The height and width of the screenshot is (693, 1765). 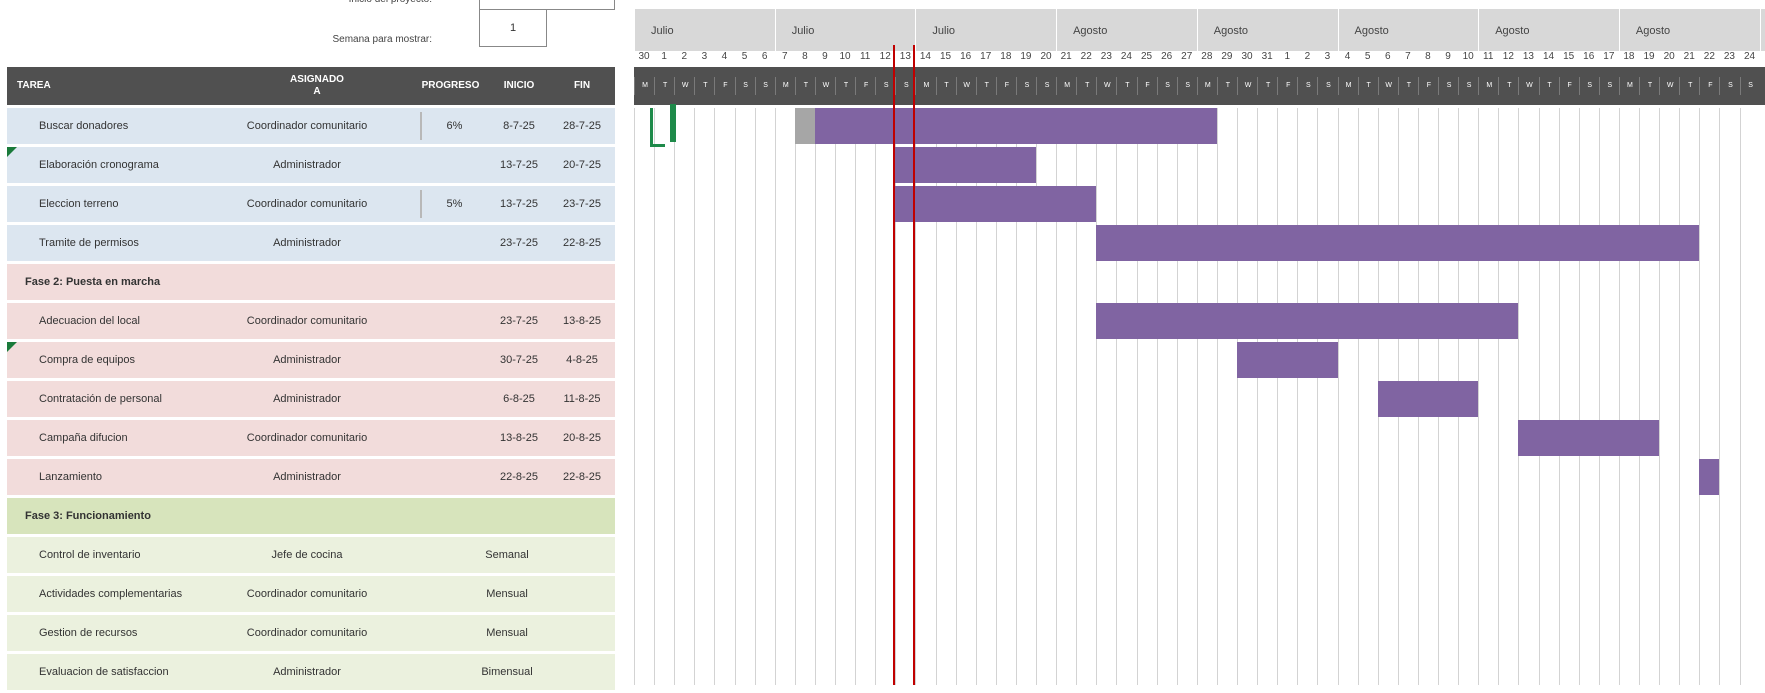 What do you see at coordinates (311, 282) in the screenshot?
I see `phase-row: Fase 2: Puesta en marcha` at bounding box center [311, 282].